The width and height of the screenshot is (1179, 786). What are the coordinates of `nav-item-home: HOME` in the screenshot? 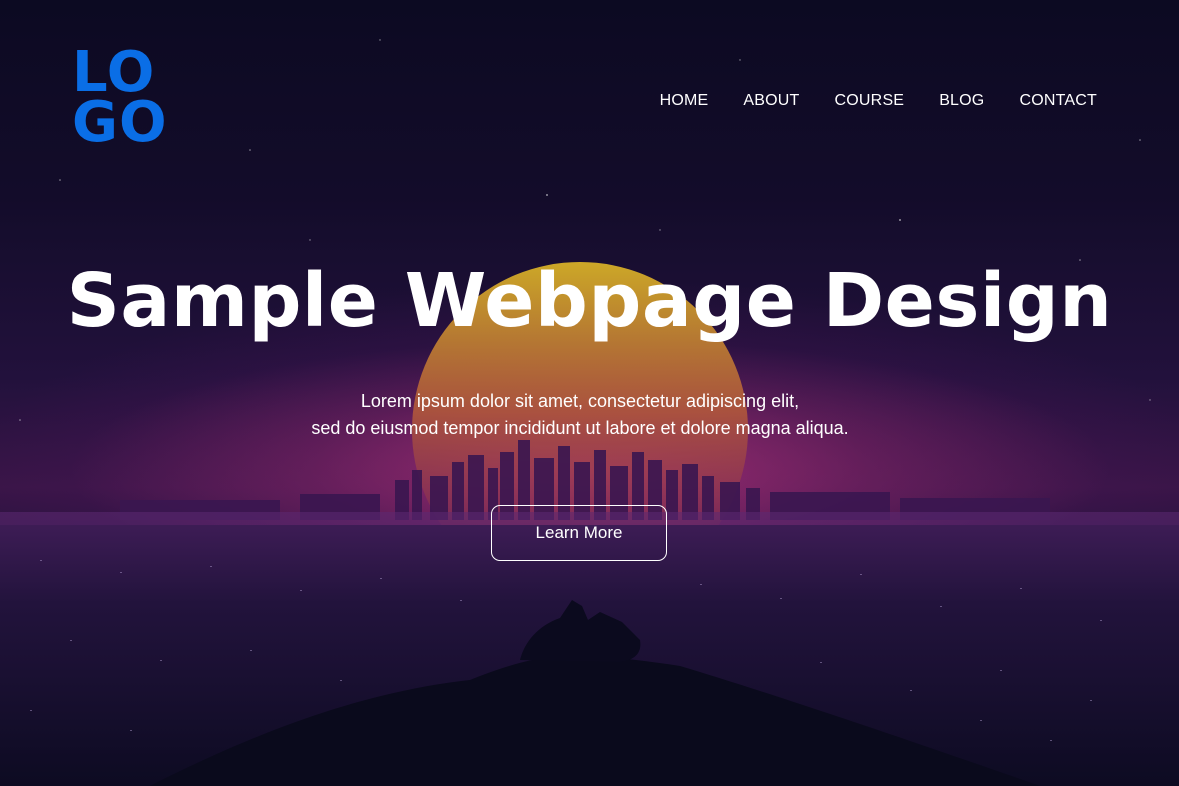 It's located at (684, 101).